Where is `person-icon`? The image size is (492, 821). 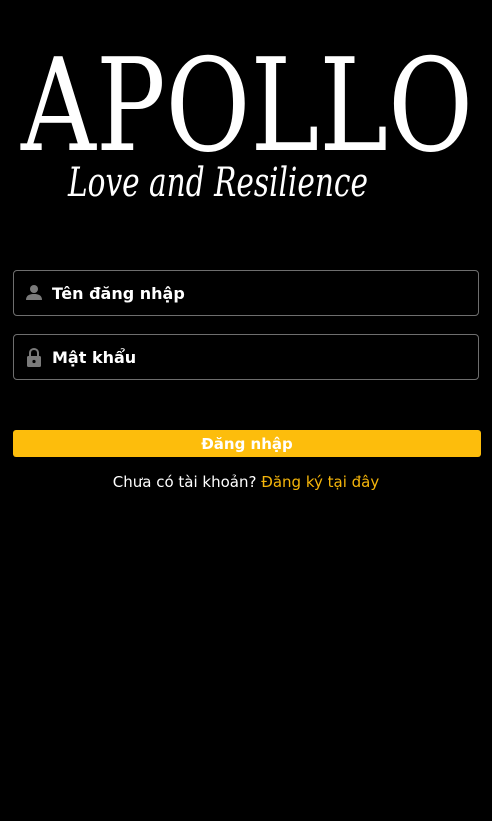
person-icon is located at coordinates (34, 292).